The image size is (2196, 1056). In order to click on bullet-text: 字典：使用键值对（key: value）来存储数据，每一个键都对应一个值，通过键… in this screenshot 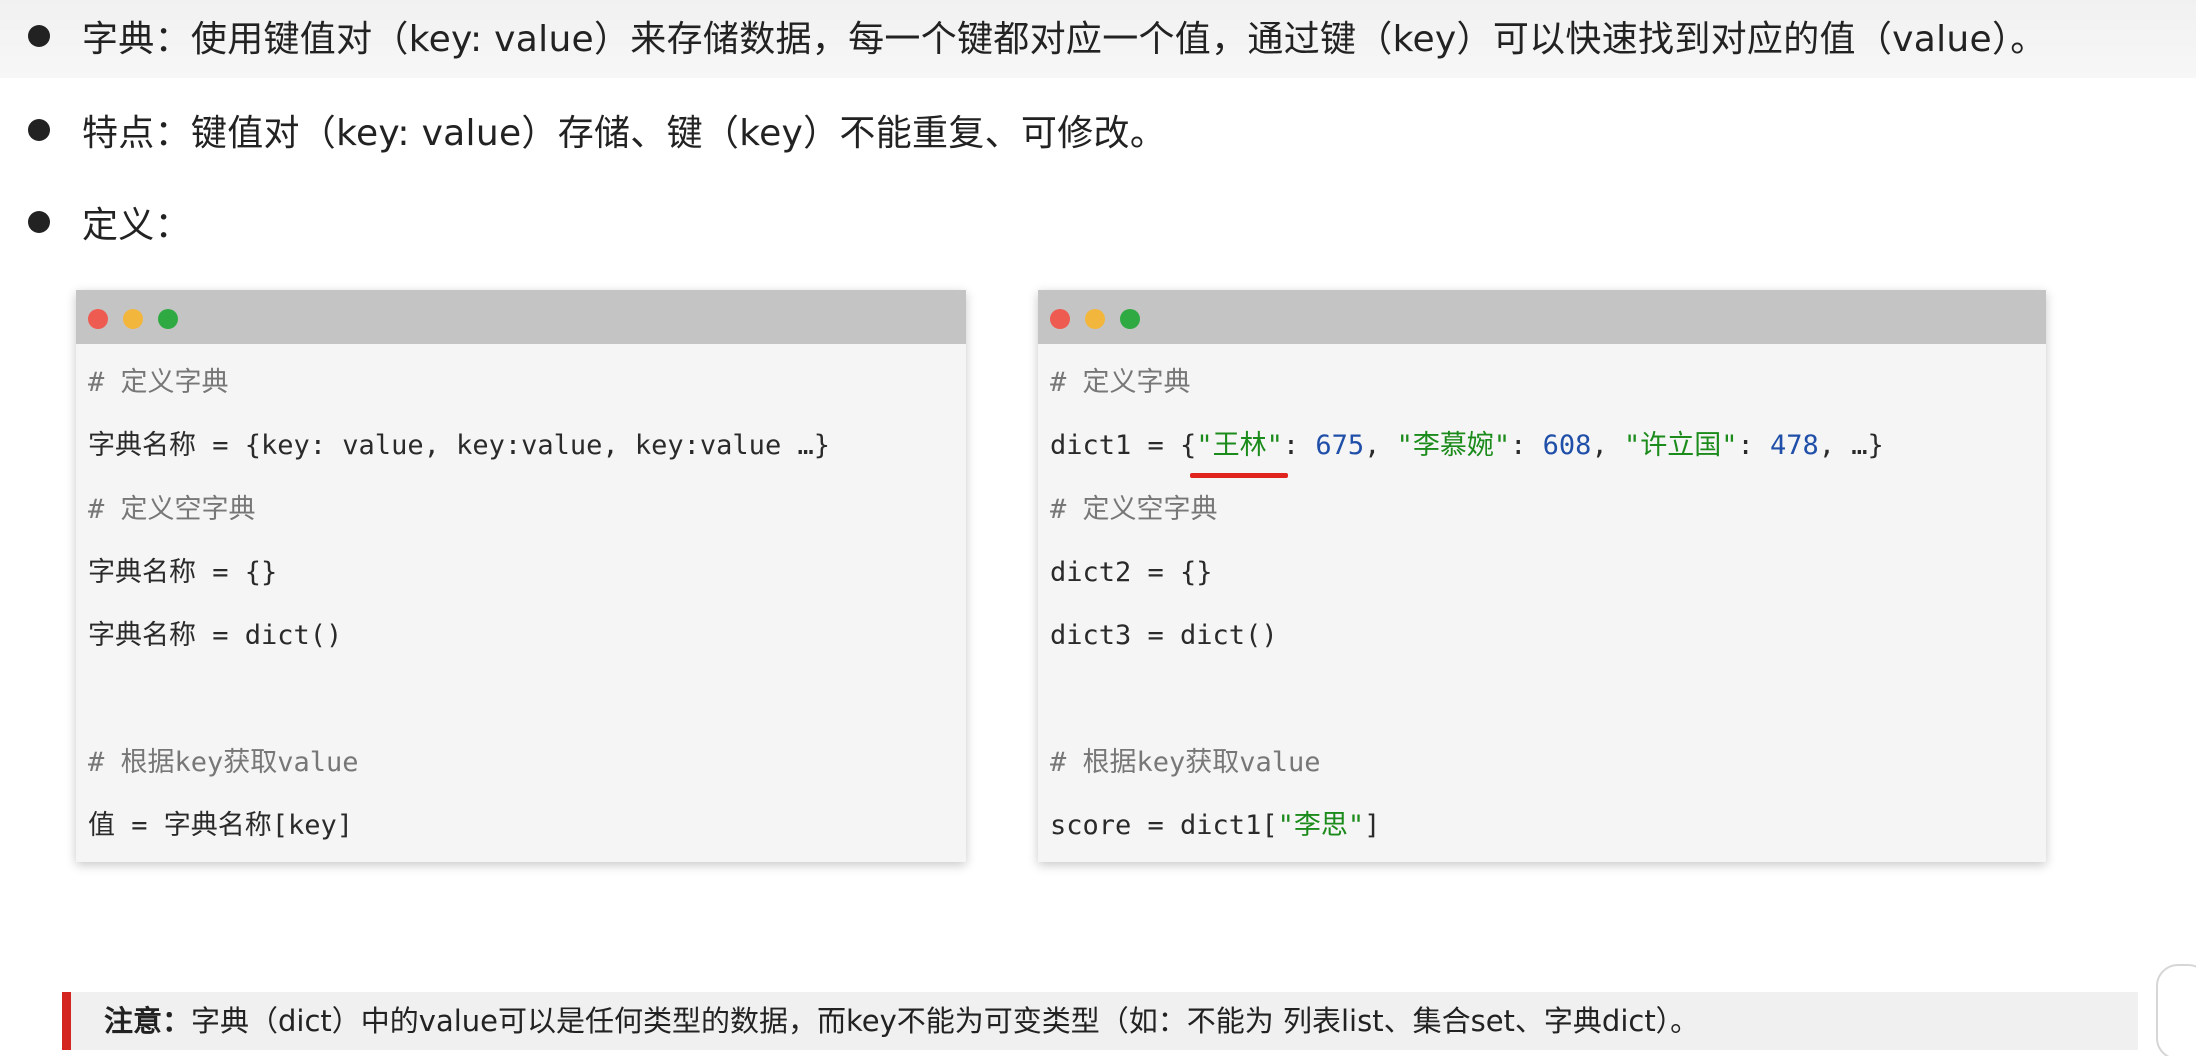, I will do `click(1064, 39)`.